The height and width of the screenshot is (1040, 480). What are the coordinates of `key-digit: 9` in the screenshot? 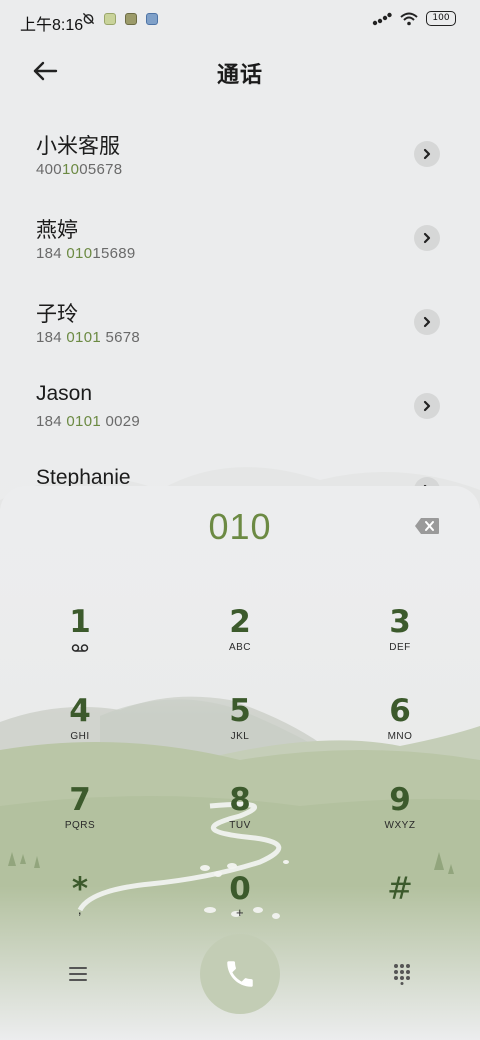 It's located at (400, 800).